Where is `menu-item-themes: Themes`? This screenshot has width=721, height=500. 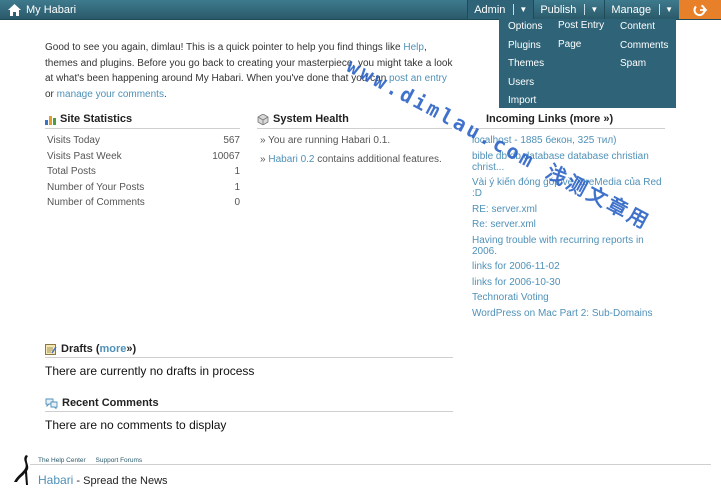
menu-item-themes: Themes is located at coordinates (526, 66).